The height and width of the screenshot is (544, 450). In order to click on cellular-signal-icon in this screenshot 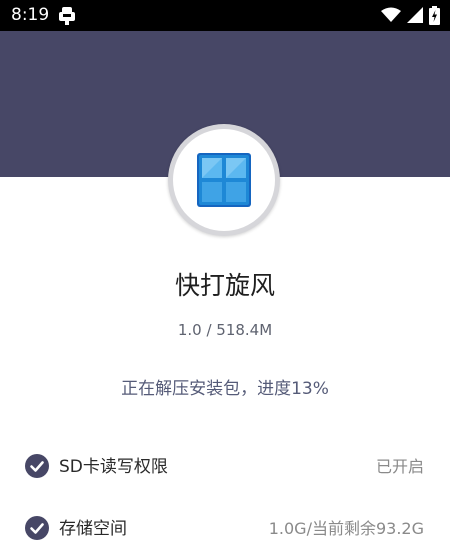, I will do `click(415, 15)`.